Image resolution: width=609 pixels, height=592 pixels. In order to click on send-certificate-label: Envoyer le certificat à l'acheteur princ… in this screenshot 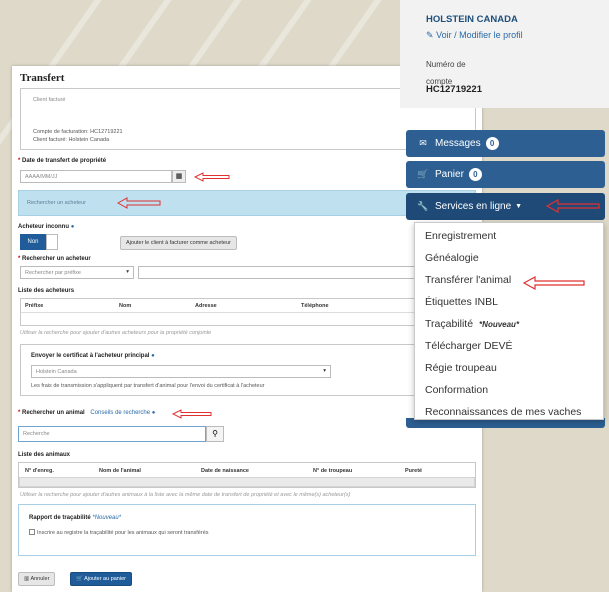, I will do `click(93, 356)`.